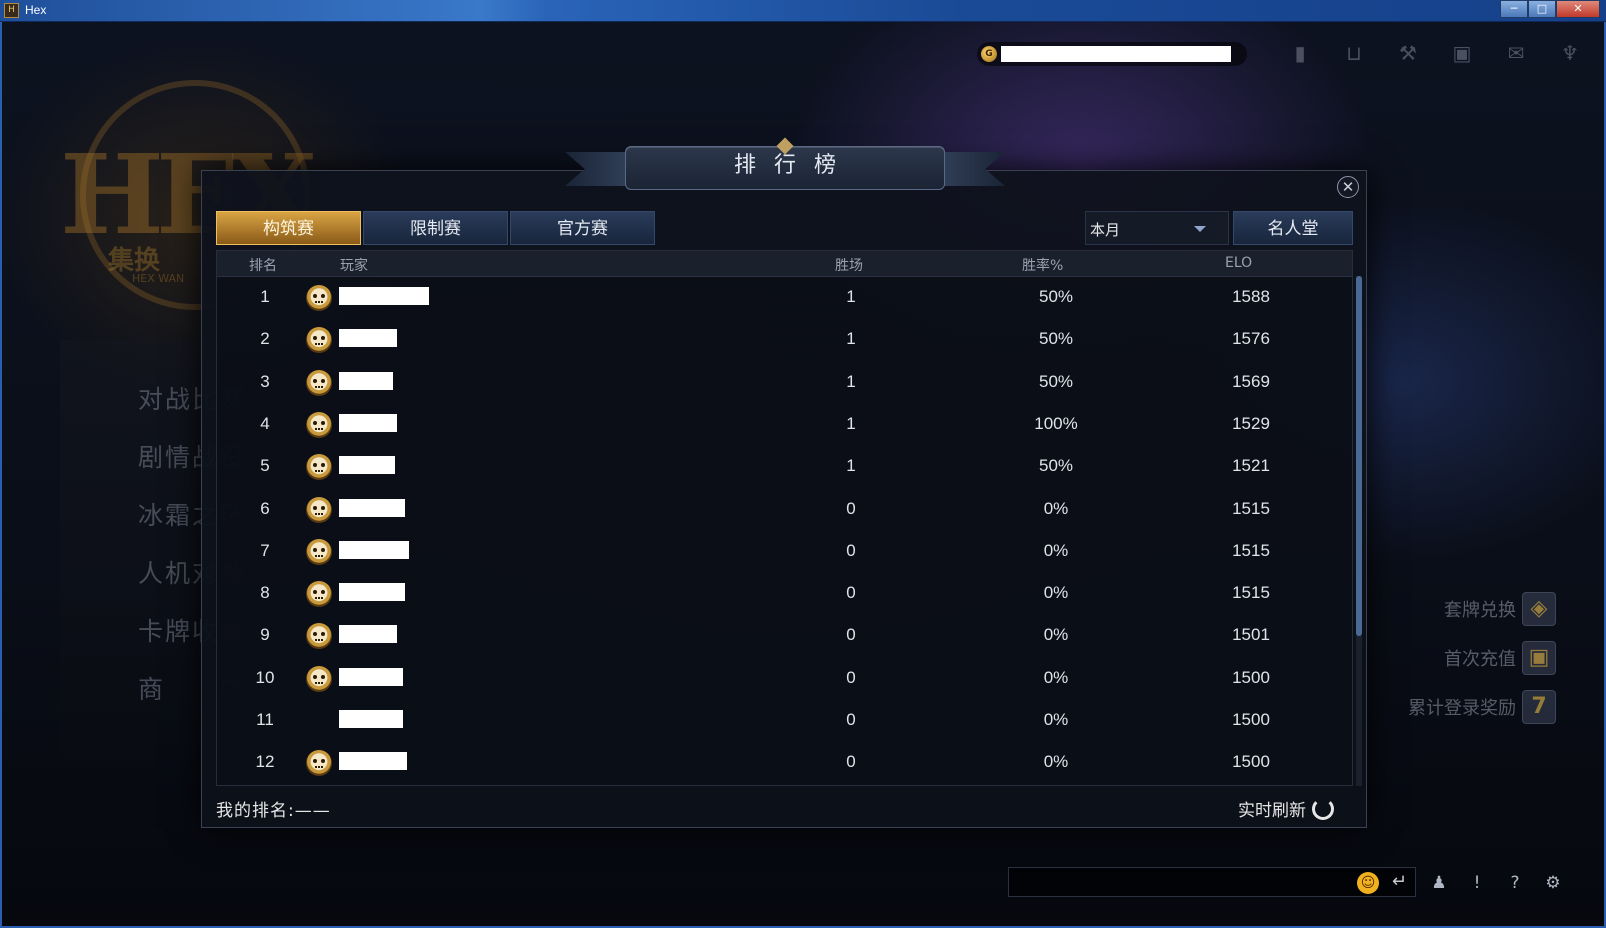 Image resolution: width=1606 pixels, height=928 pixels. I want to click on promo-first-recharge: 首次充值 ▣, so click(1500, 658).